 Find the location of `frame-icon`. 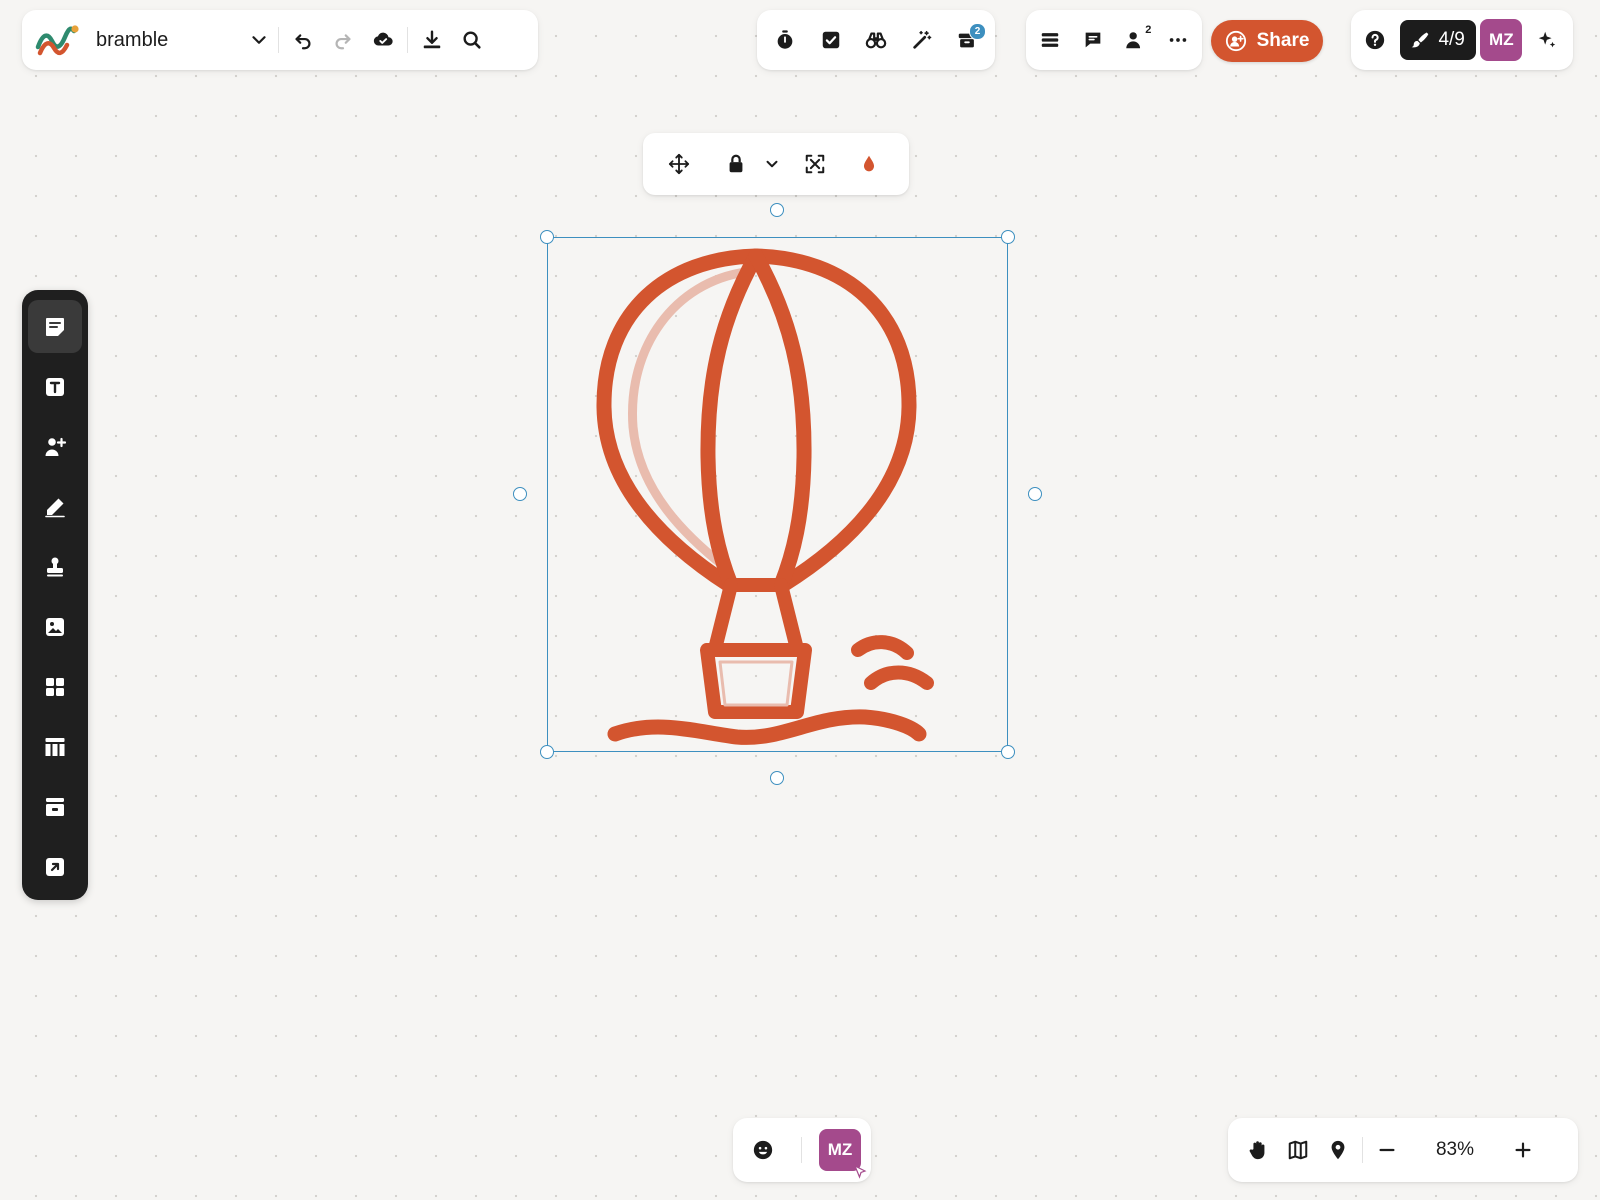

frame-icon is located at coordinates (55, 806).